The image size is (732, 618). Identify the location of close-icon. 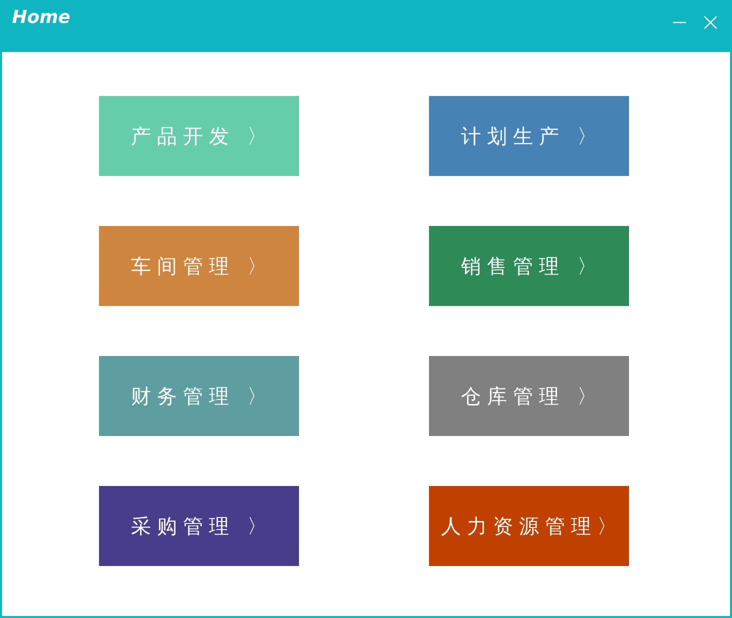
(710, 22).